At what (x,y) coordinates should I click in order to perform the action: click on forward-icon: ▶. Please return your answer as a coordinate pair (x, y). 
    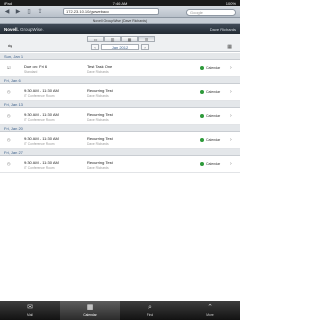
    Looking at the image, I should click on (18, 11).